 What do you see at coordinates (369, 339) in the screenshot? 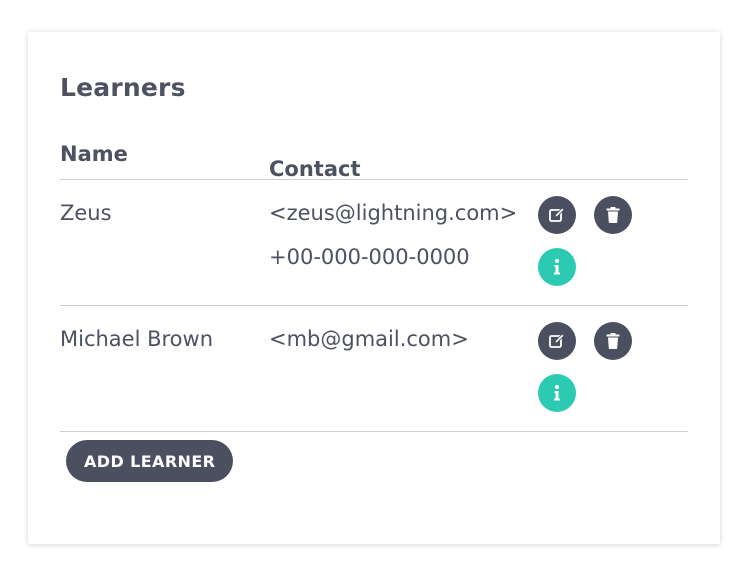
I see `learner-email: <mb@gmail.com>` at bounding box center [369, 339].